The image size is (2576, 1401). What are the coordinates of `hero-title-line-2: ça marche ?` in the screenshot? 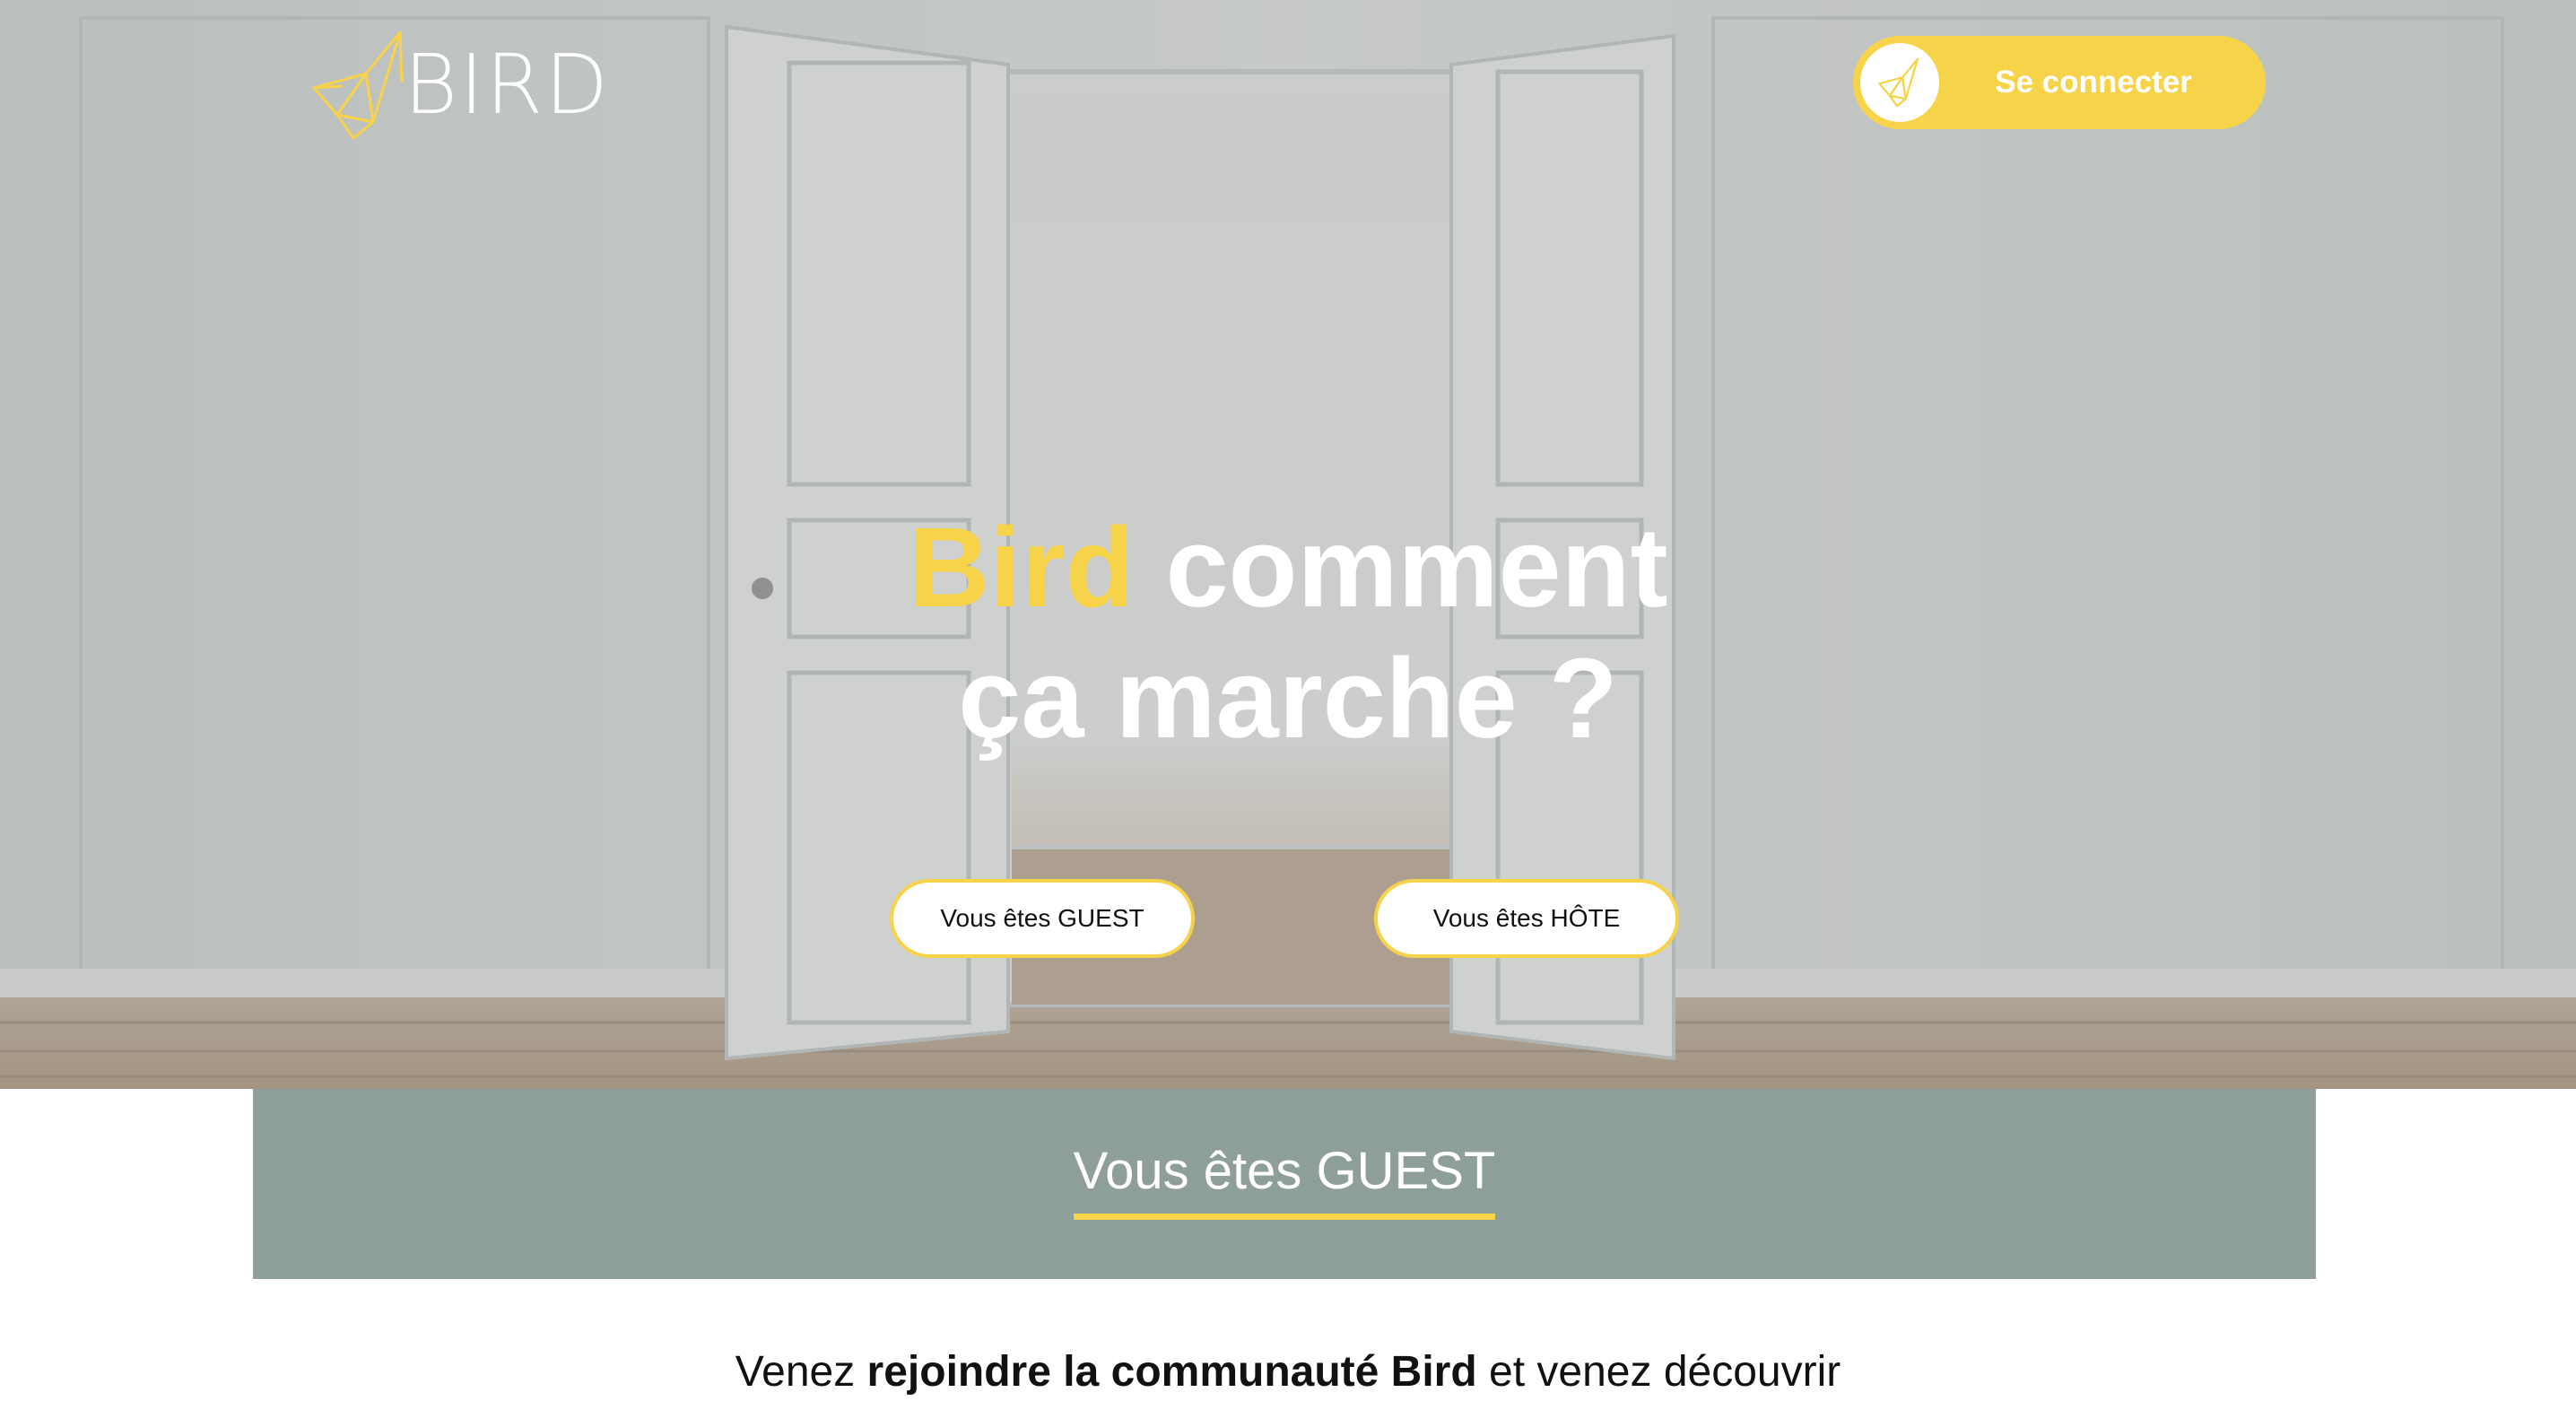 It's located at (1288, 698).